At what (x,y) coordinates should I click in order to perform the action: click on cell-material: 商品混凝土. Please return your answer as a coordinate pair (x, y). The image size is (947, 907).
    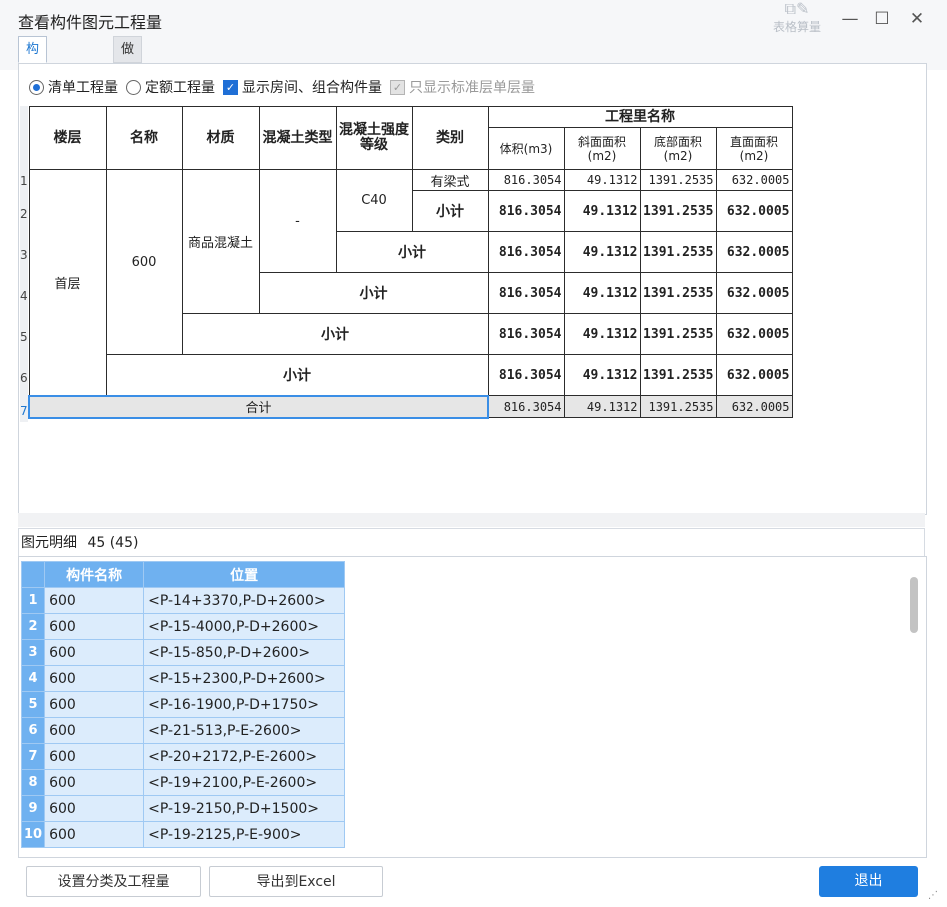
    Looking at the image, I should click on (220, 241).